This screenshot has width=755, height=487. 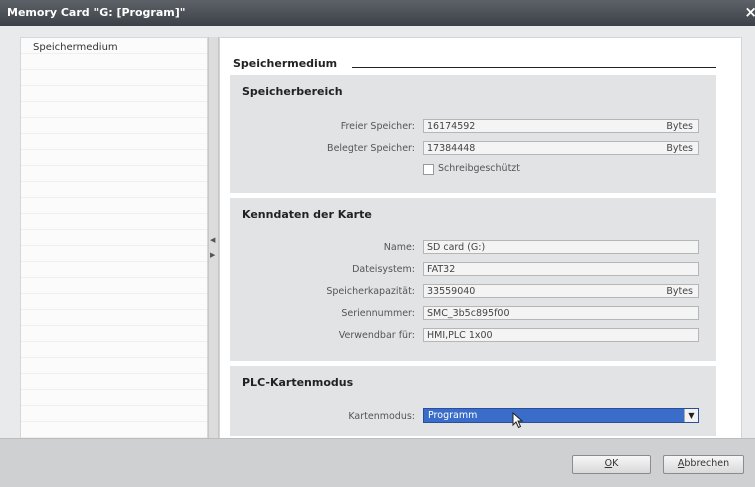 What do you see at coordinates (75, 47) in the screenshot?
I see `nav-item-speichermedium: Speichermedium` at bounding box center [75, 47].